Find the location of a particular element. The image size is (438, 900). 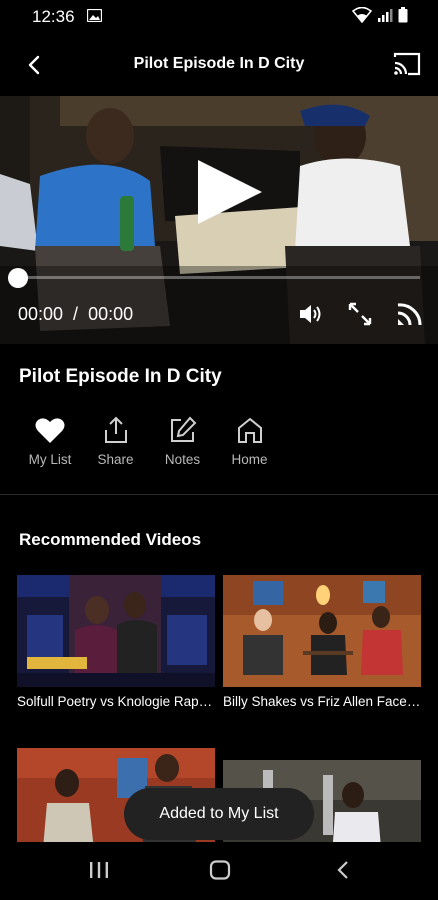

status-time: 12:36 is located at coordinates (53, 16).